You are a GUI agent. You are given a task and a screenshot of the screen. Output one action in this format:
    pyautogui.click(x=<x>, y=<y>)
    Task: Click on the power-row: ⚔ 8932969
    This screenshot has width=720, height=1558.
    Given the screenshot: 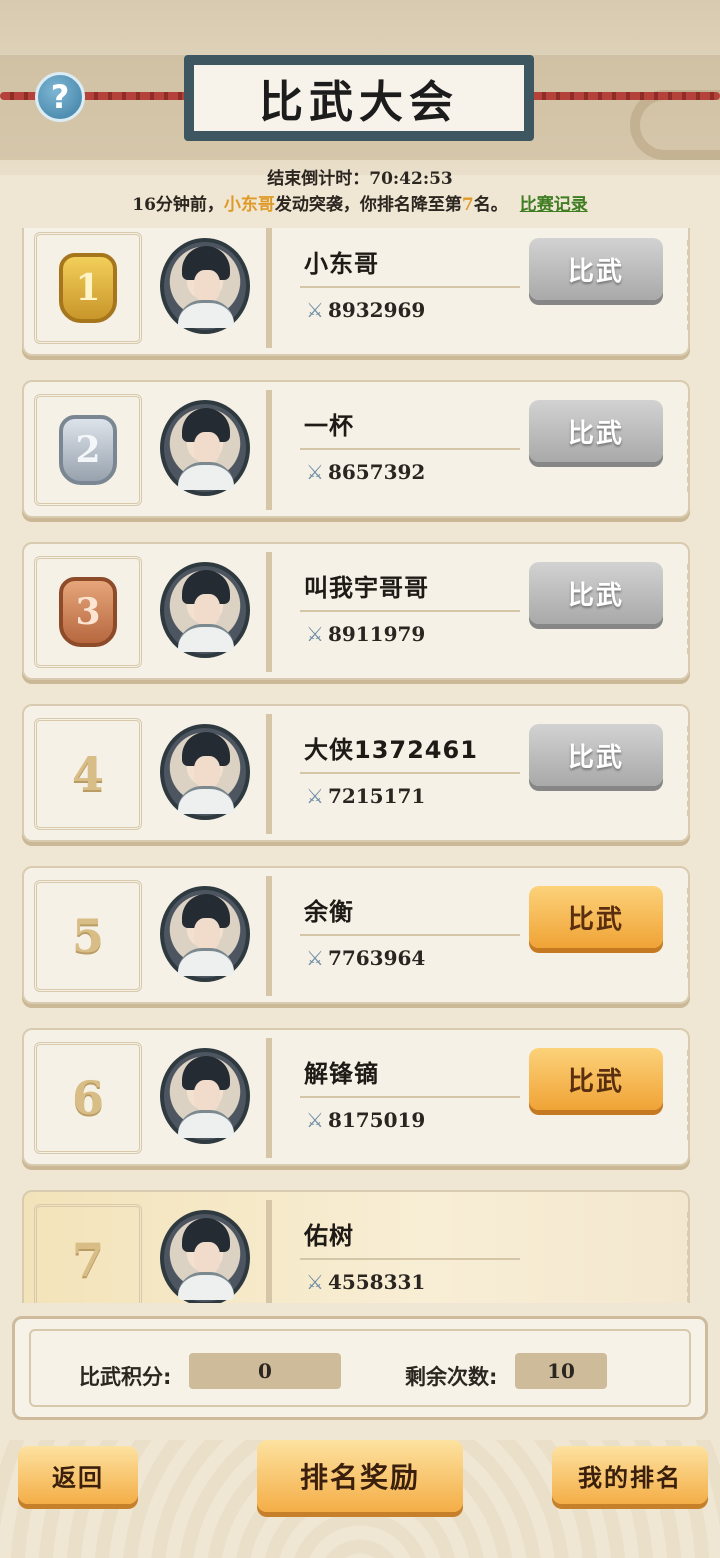 What is the action you would take?
    pyautogui.click(x=365, y=310)
    